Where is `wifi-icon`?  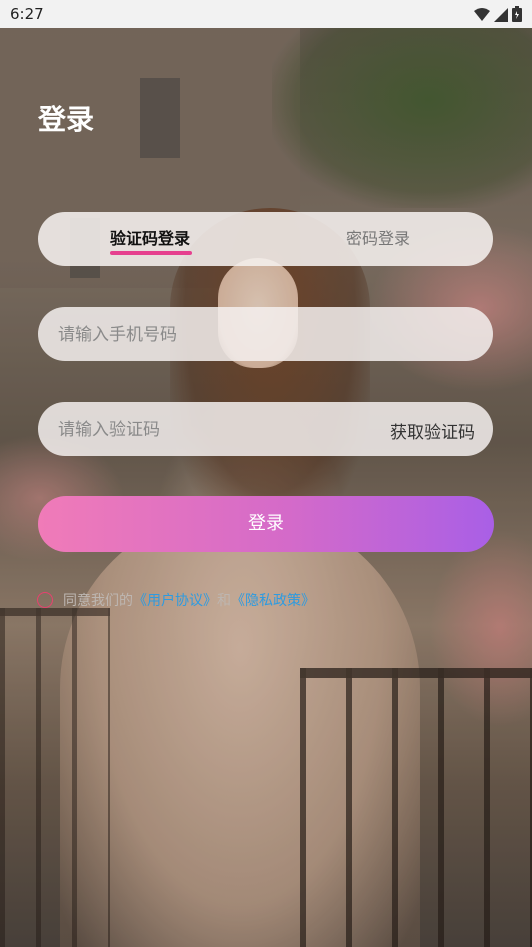
wifi-icon is located at coordinates (482, 16).